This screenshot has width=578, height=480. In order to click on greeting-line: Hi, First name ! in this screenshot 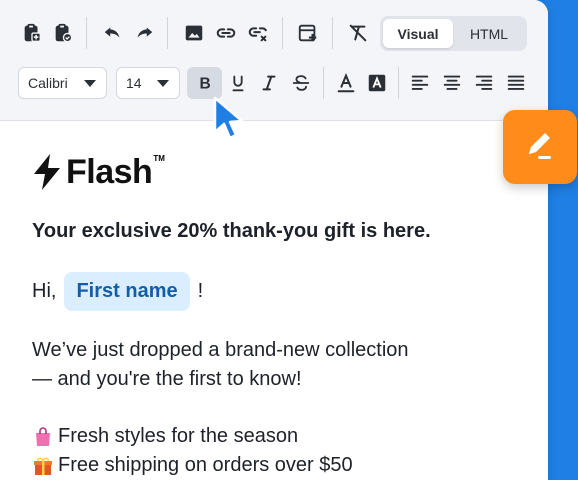, I will do `click(117, 291)`.